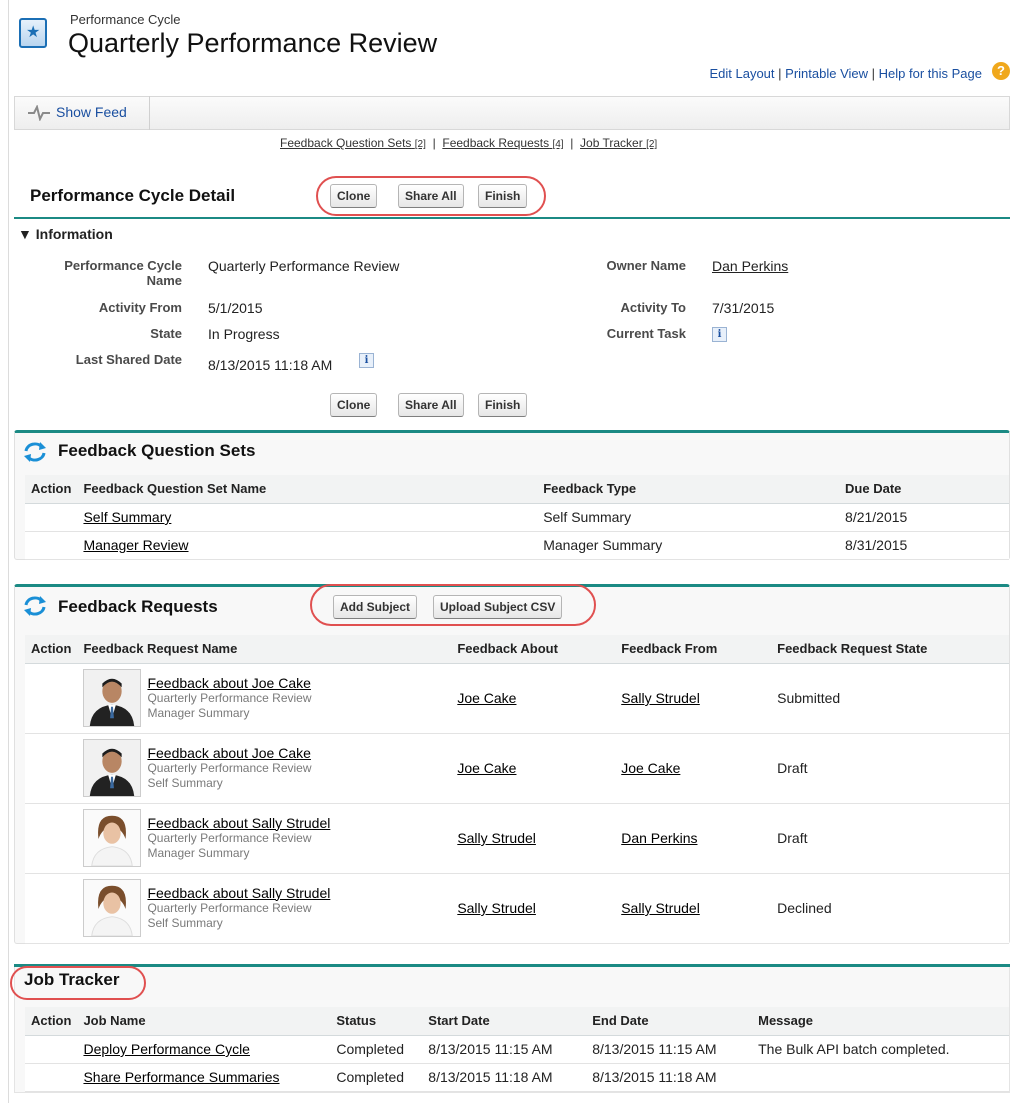 The image size is (1014, 1103). What do you see at coordinates (74, 234) in the screenshot?
I see `information-section-label: Information` at bounding box center [74, 234].